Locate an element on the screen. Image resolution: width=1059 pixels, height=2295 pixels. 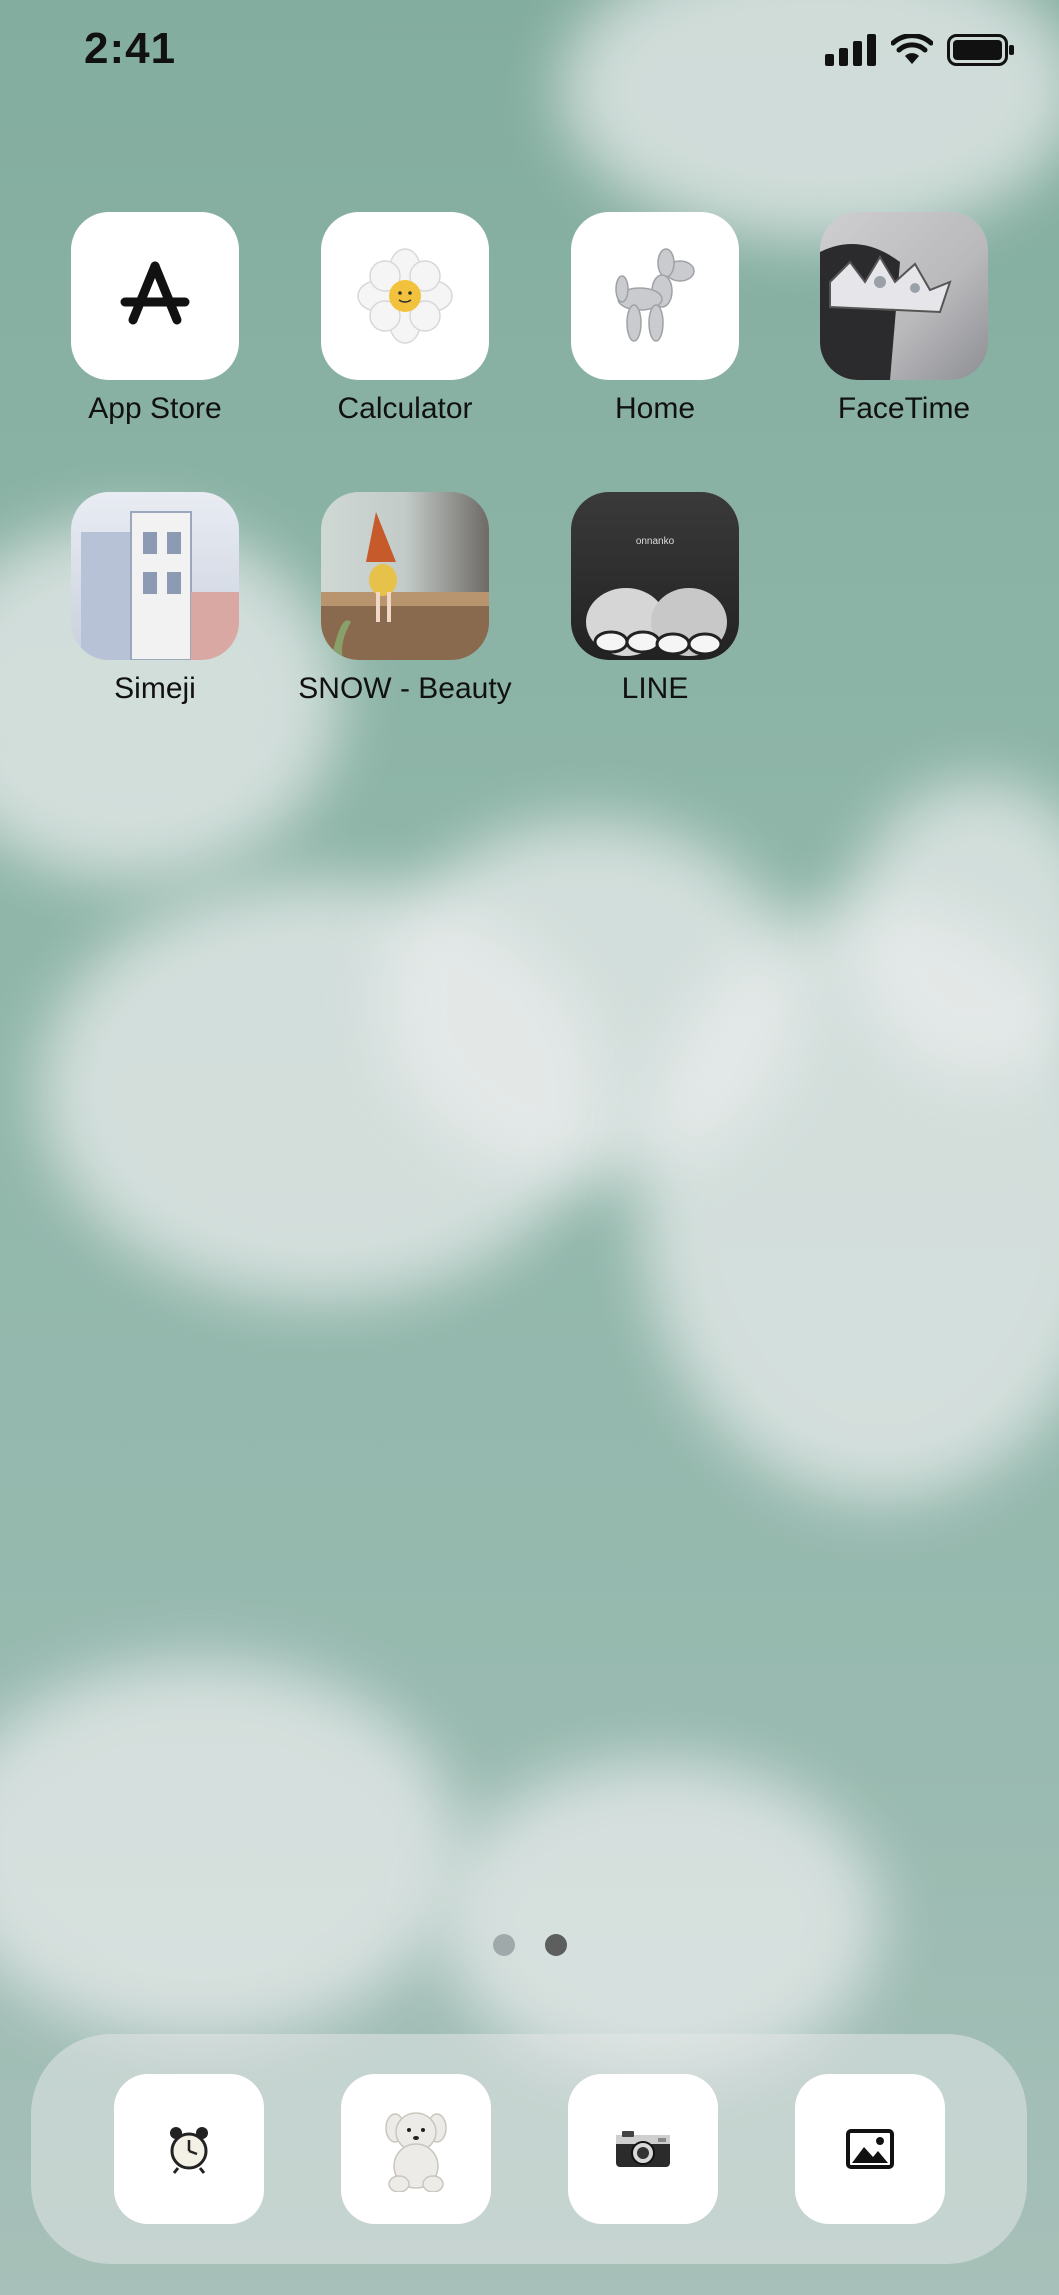
app-label: LINE is located at coordinates (655, 688).